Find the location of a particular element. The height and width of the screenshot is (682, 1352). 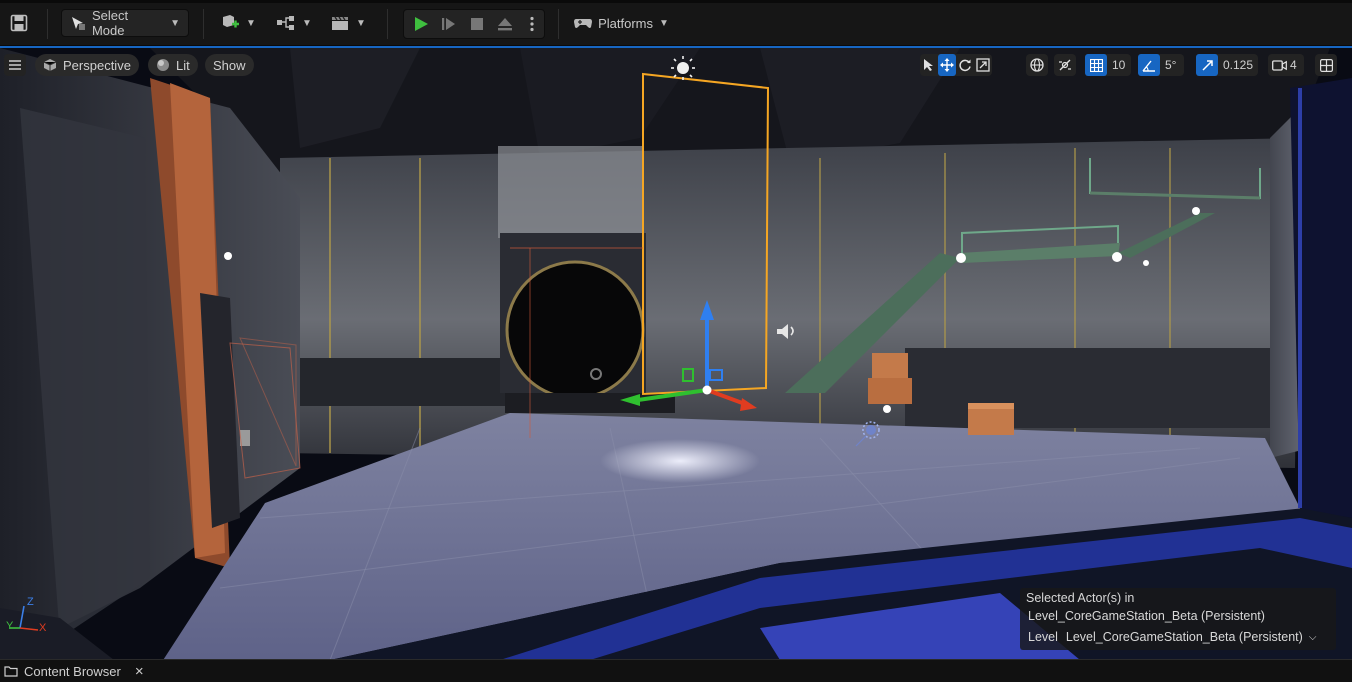

lit-label: Lit is located at coordinates (183, 65).